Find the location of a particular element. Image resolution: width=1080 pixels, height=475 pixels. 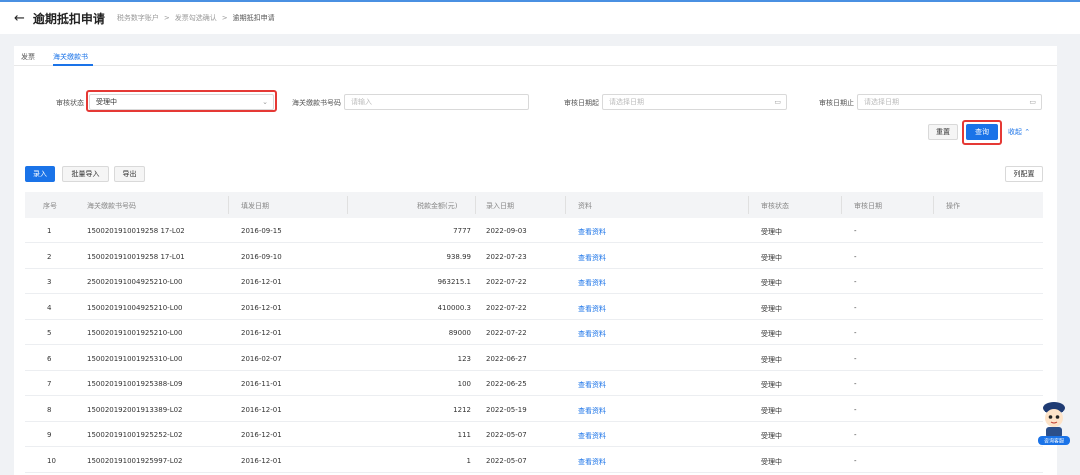

cell-amount: 963215.1 is located at coordinates (454, 282).